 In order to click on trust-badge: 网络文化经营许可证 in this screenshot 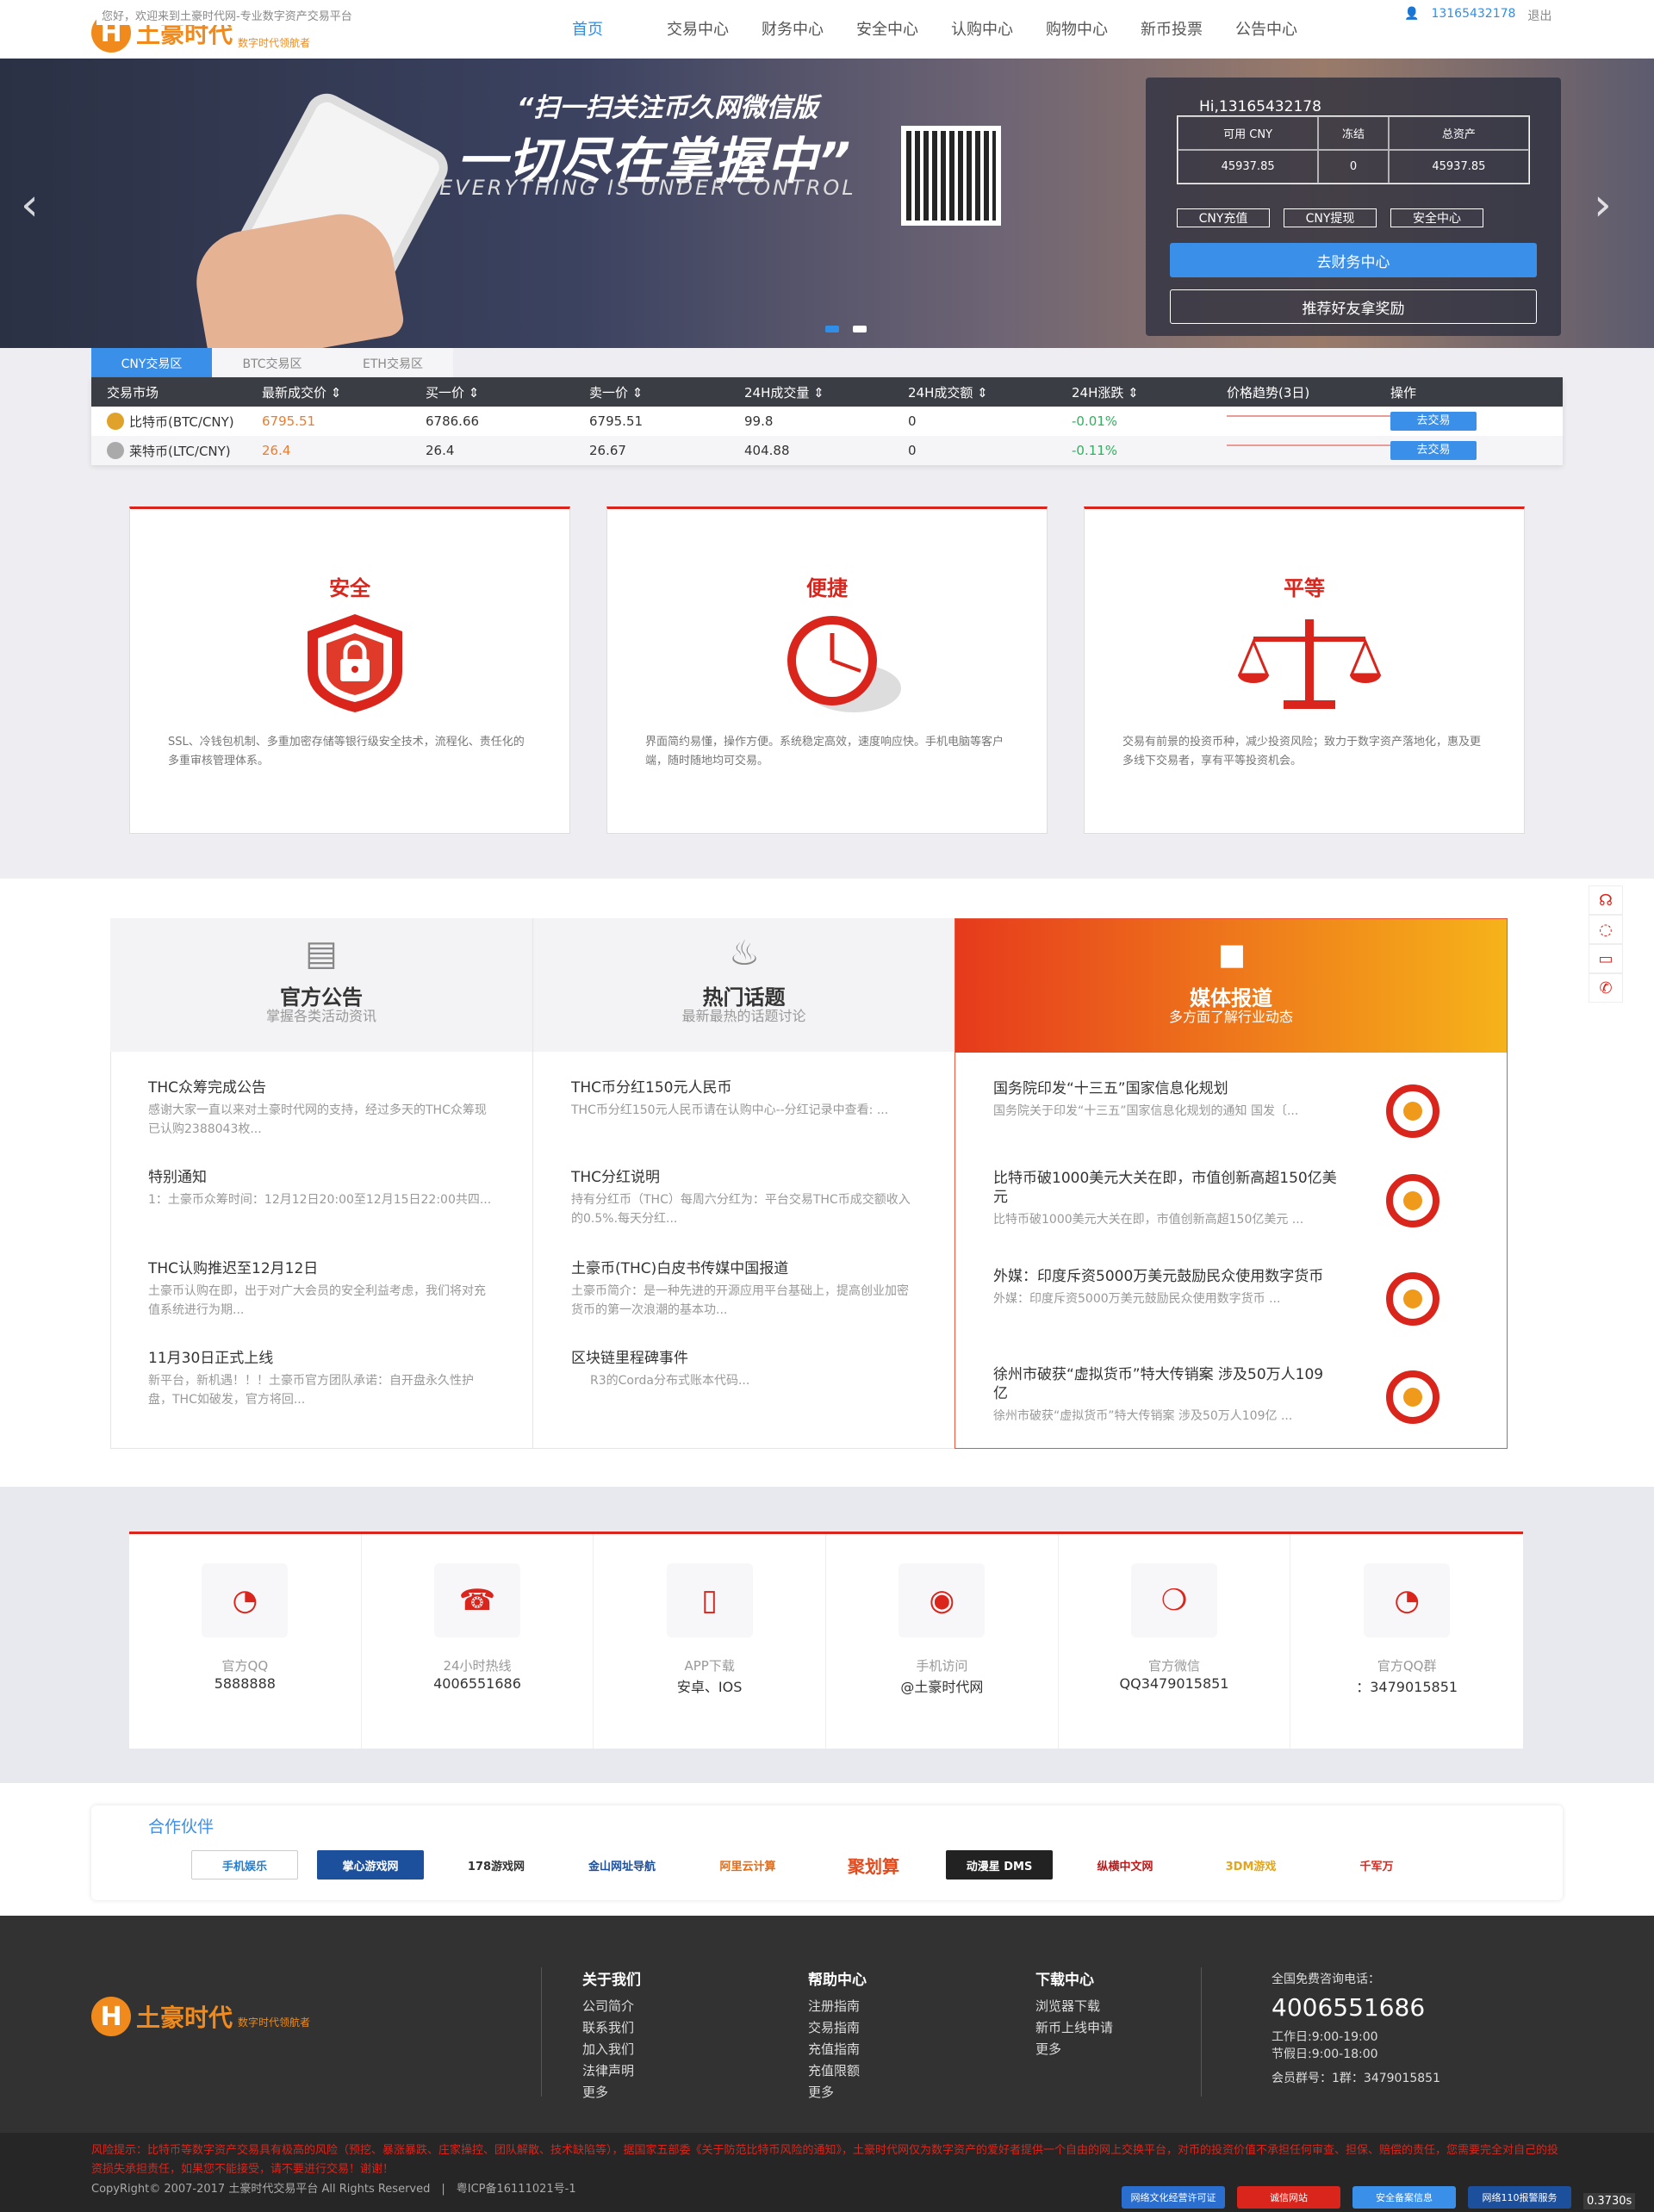, I will do `click(1173, 2197)`.